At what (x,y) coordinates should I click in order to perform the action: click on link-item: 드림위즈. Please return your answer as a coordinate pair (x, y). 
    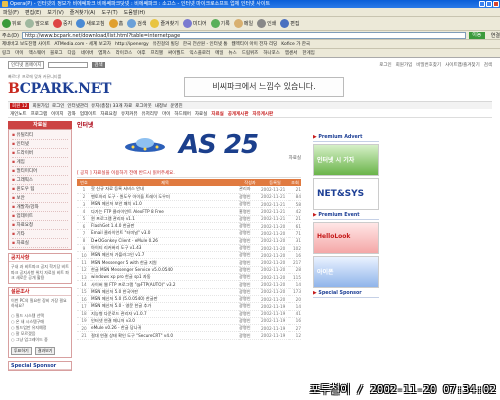
    Looking at the image, I should click on (250, 53).